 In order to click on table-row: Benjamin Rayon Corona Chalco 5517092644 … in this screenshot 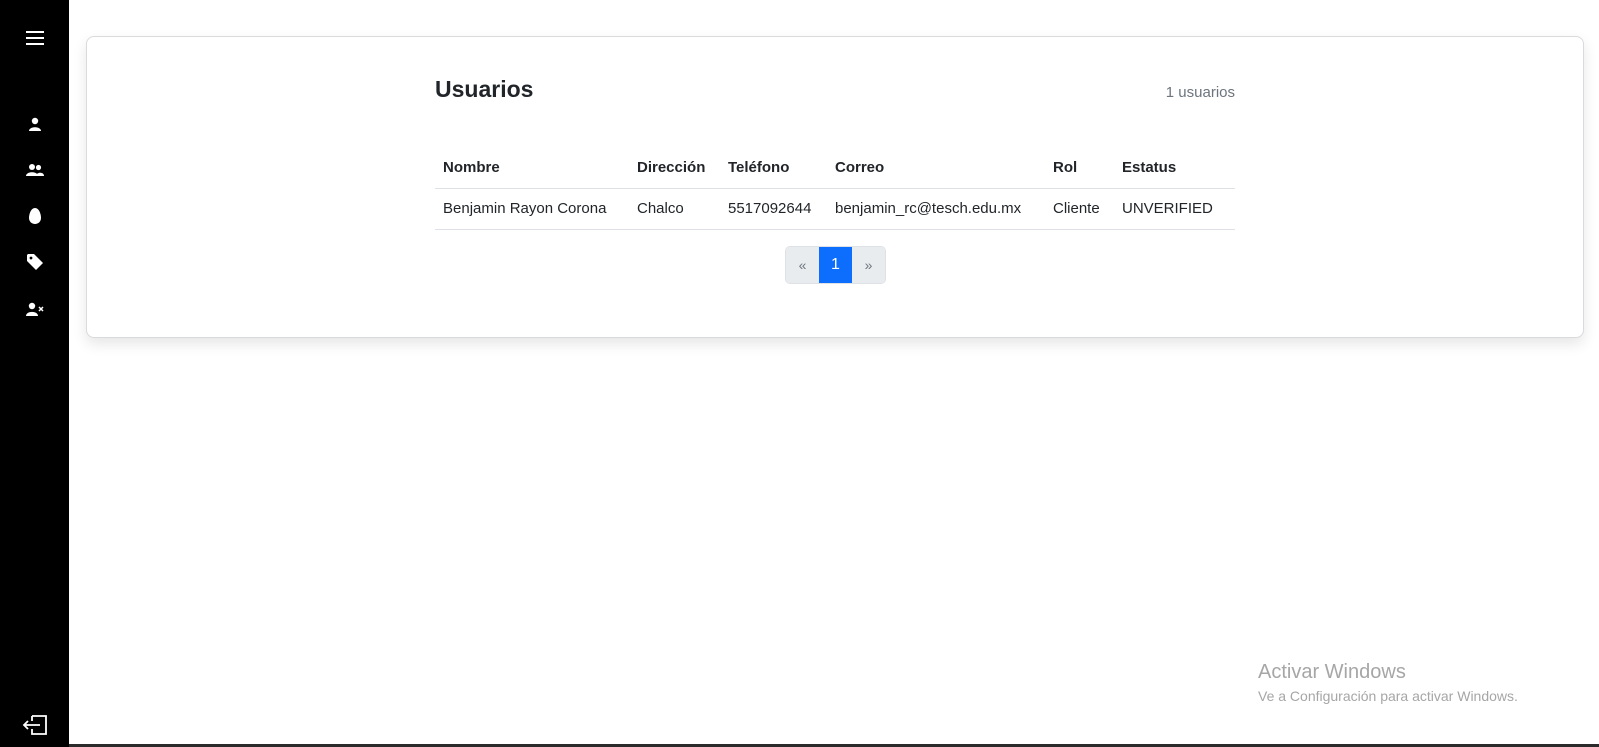, I will do `click(835, 209)`.